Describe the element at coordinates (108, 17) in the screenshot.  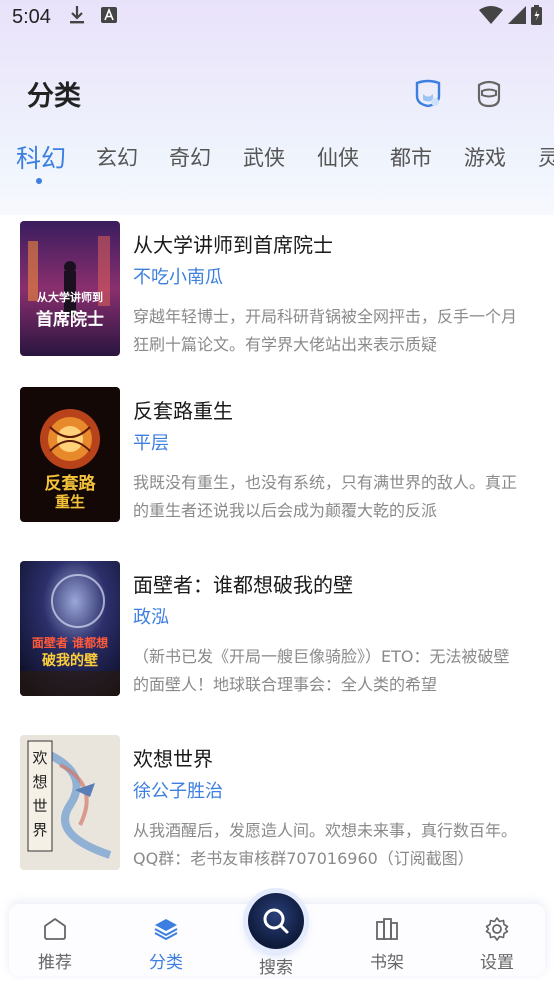
I see `notification-a-icon` at that location.